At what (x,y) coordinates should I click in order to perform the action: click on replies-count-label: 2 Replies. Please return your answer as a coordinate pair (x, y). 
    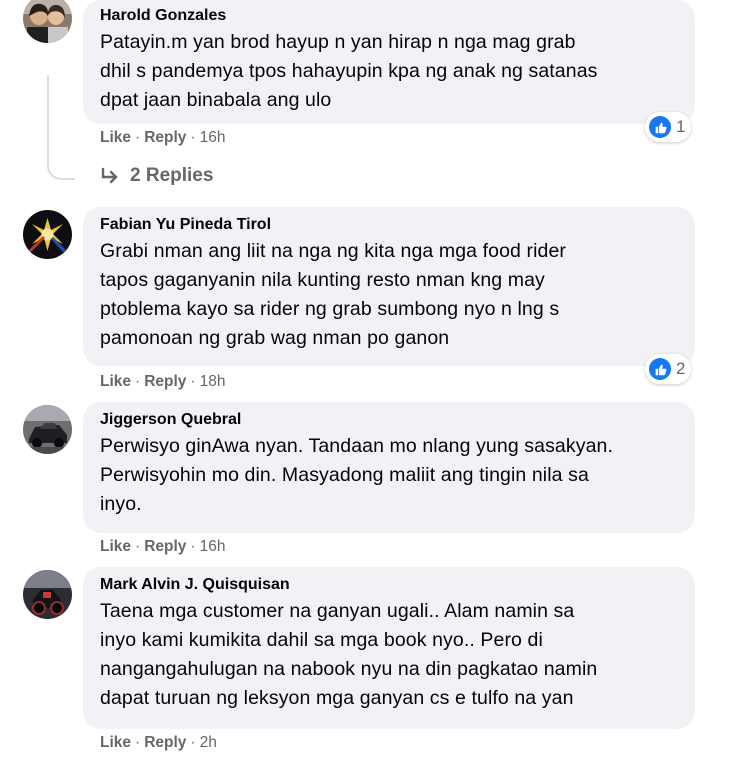
    Looking at the image, I should click on (171, 176).